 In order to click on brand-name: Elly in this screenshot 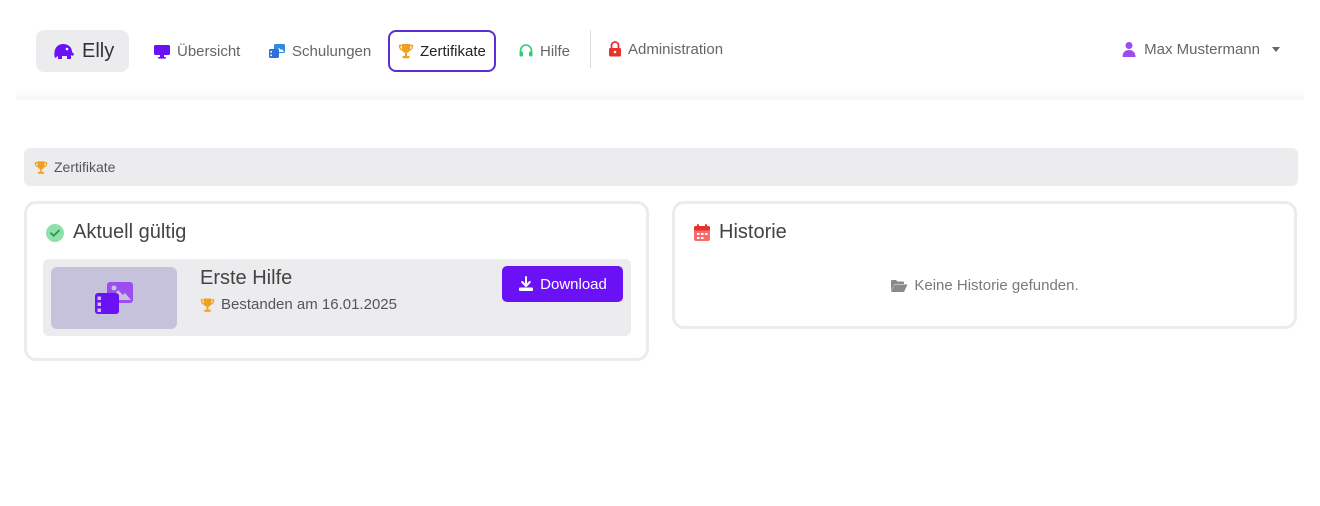, I will do `click(98, 50)`.